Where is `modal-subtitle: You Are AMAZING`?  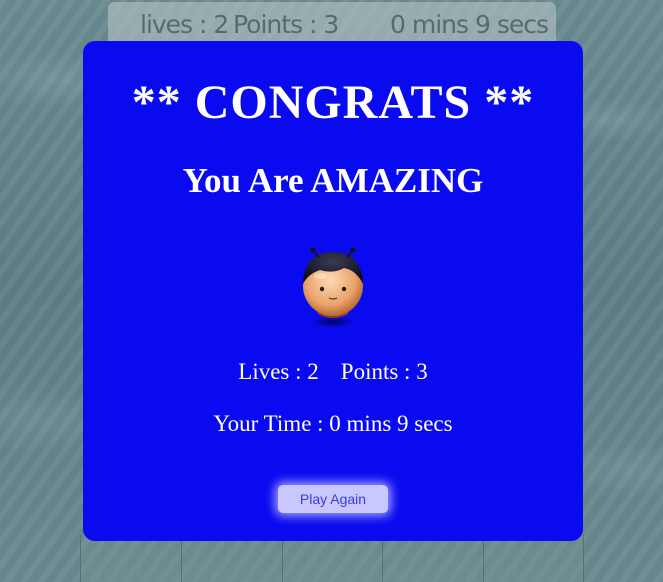
modal-subtitle: You Are AMAZING is located at coordinates (333, 180).